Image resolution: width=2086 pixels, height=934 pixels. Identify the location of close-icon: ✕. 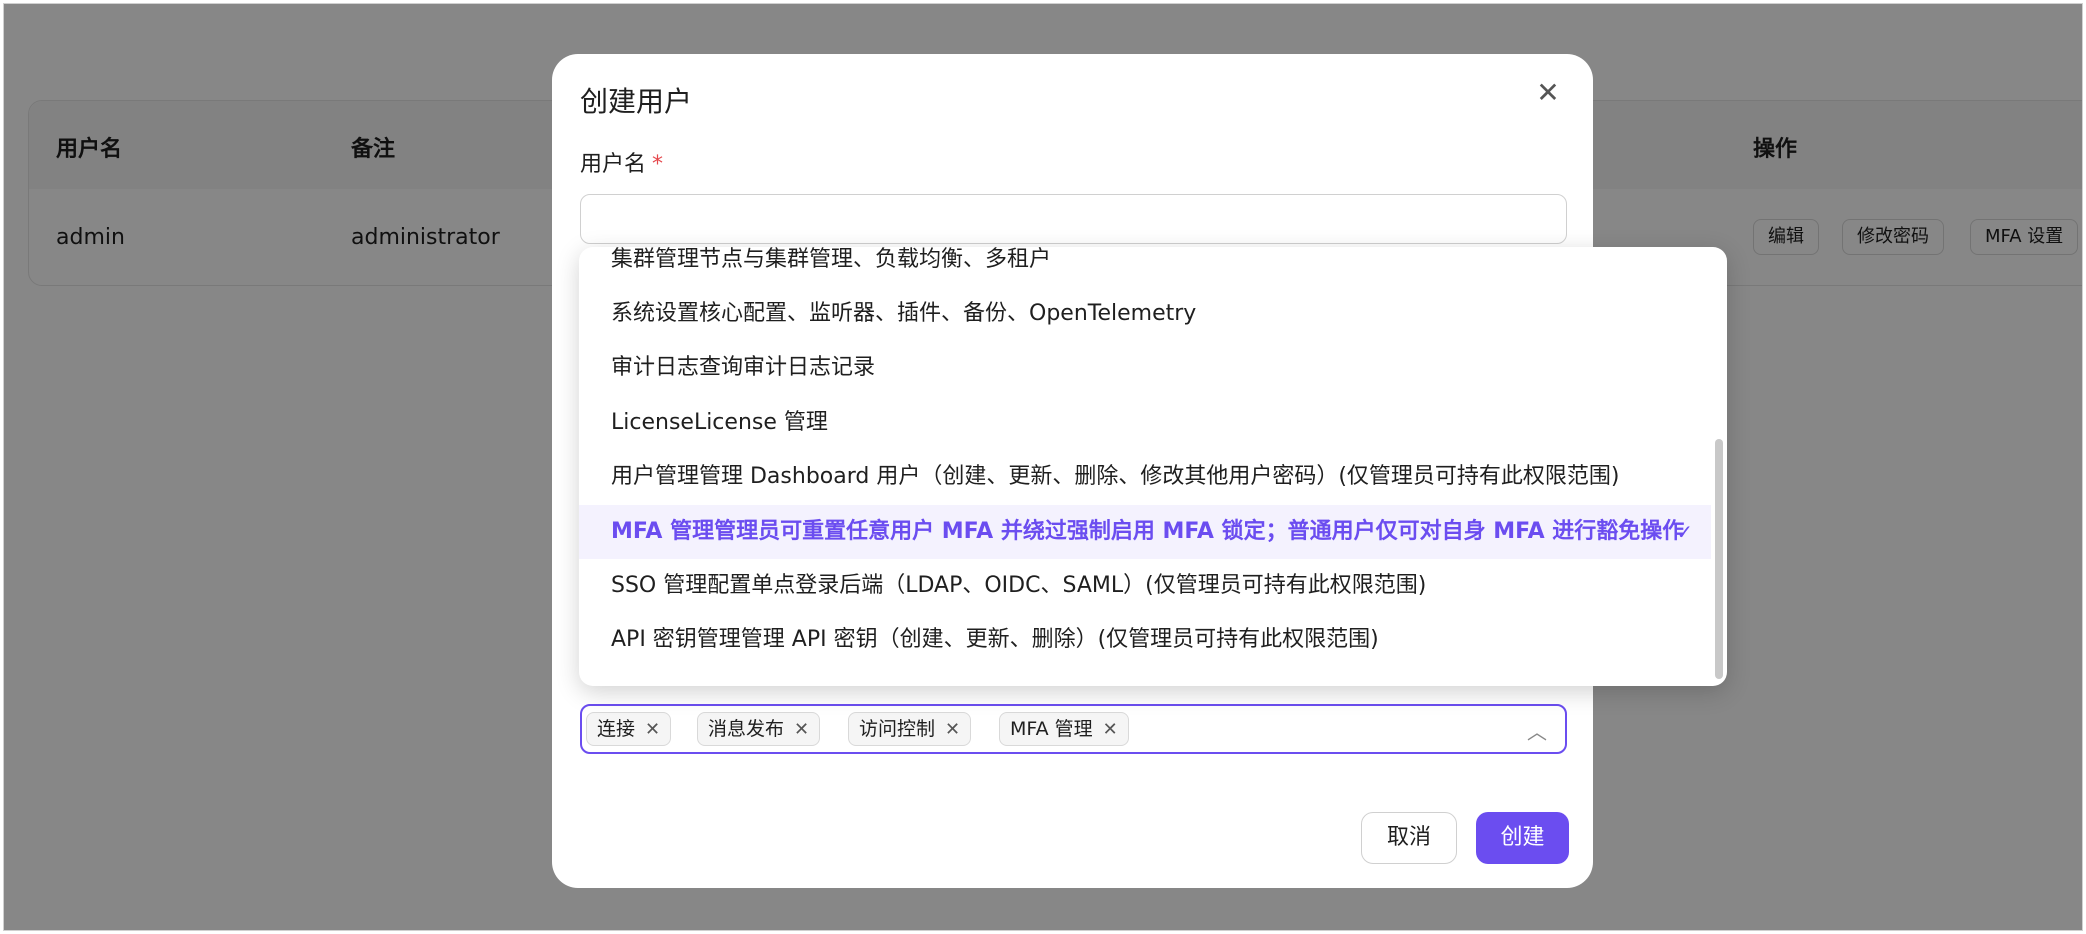
(1548, 93).